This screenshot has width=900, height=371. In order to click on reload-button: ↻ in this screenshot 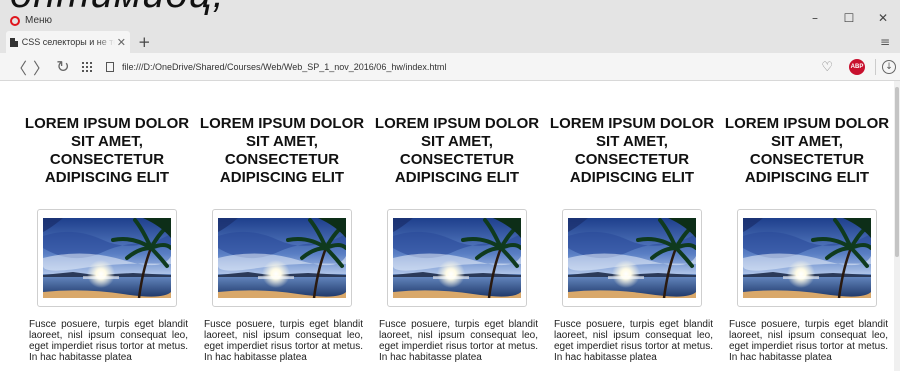, I will do `click(63, 66)`.